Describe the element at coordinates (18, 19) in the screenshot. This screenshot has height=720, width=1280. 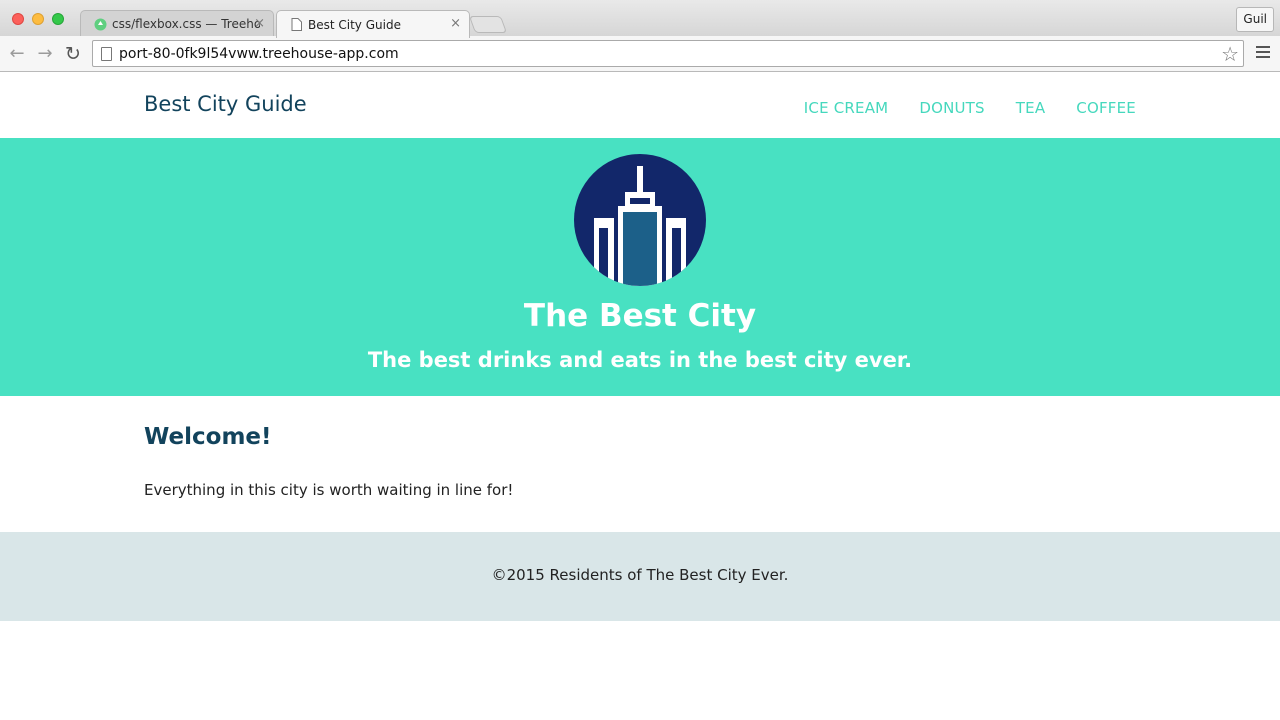
I see `close-window-button` at that location.